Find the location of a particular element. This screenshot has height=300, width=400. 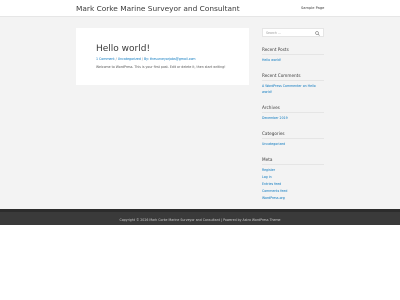

nav-item-sample-page: Sample Page is located at coordinates (312, 8).